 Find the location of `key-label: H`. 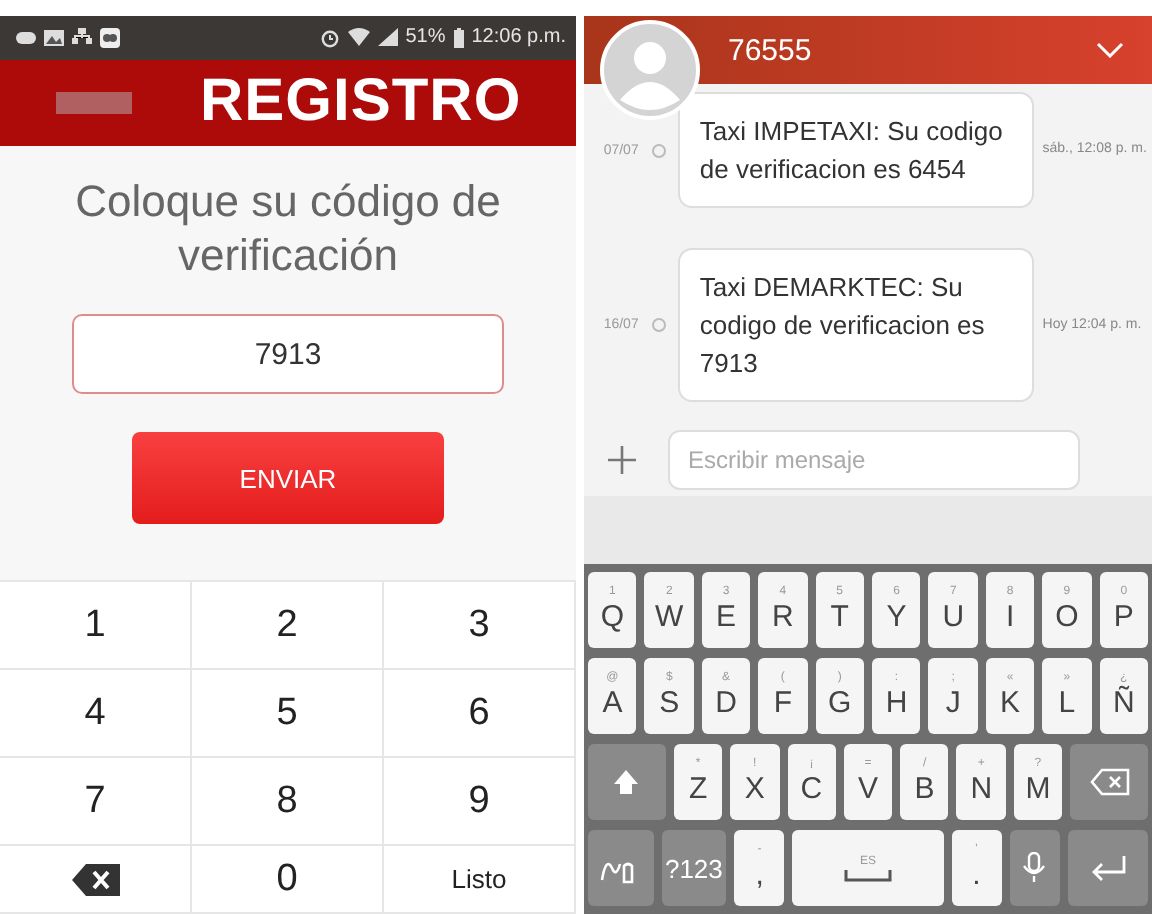

key-label: H is located at coordinates (896, 703).